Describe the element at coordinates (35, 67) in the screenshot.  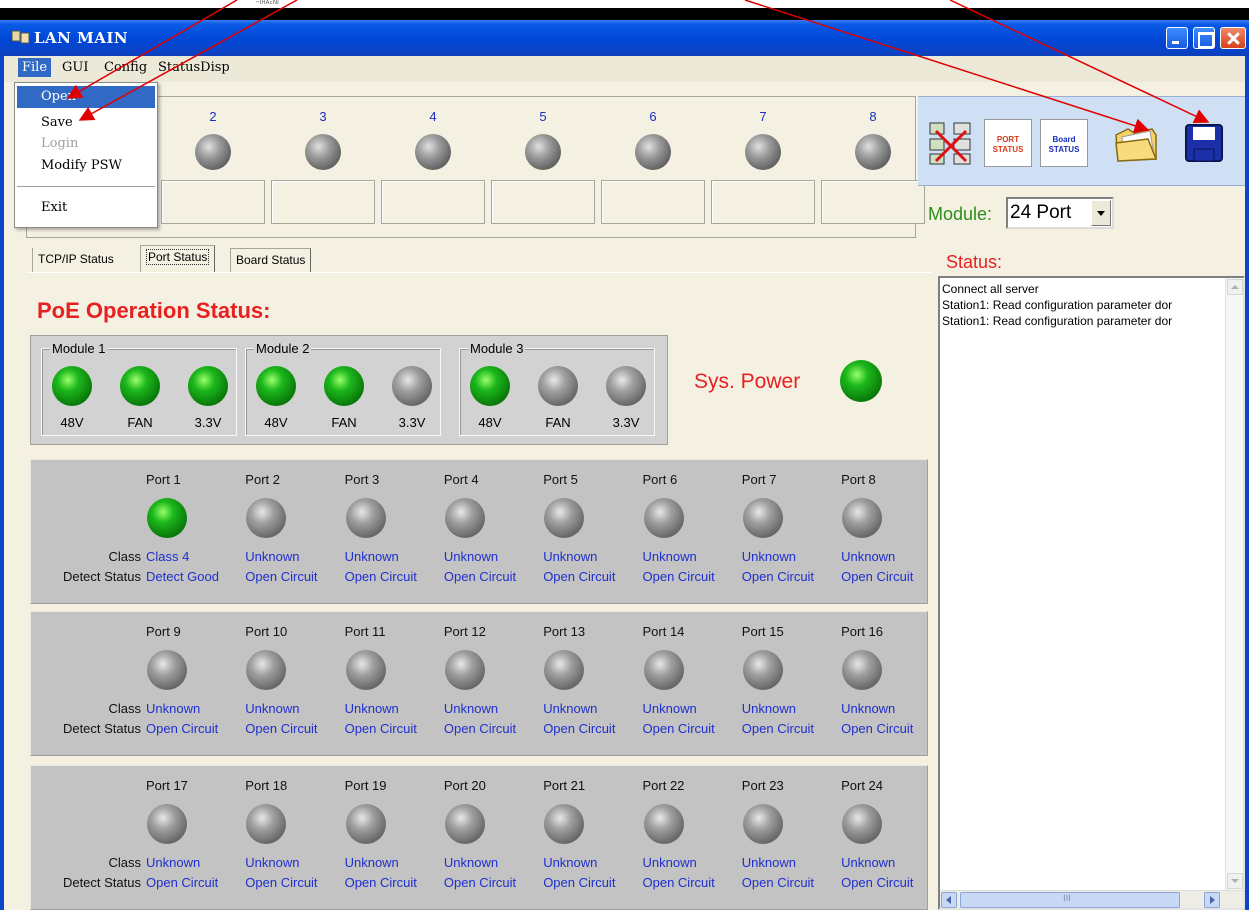
I see `menu-file: File` at that location.